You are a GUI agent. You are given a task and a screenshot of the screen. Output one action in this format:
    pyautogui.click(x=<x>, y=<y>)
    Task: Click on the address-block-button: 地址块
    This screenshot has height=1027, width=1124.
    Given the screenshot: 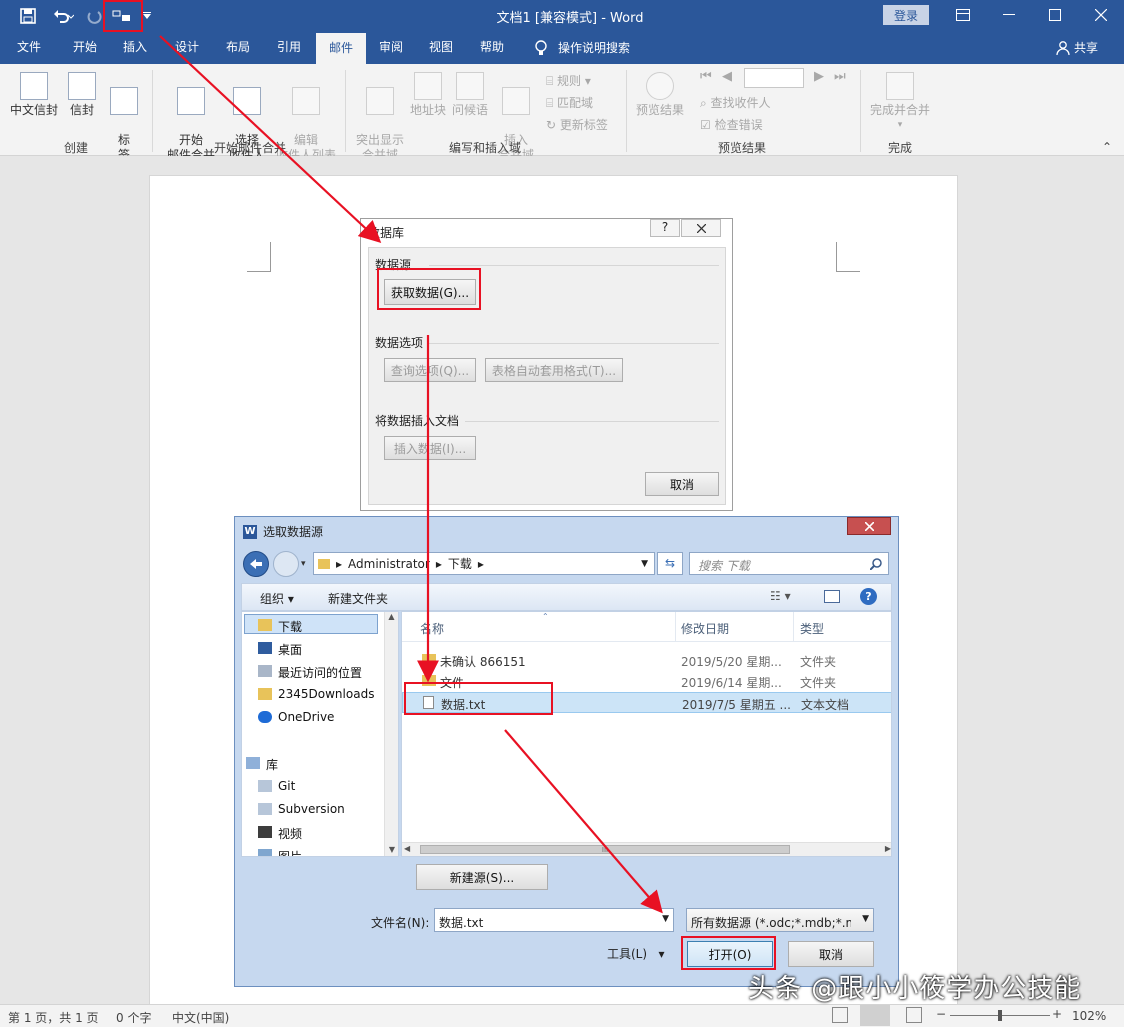 What is the action you would take?
    pyautogui.click(x=428, y=95)
    